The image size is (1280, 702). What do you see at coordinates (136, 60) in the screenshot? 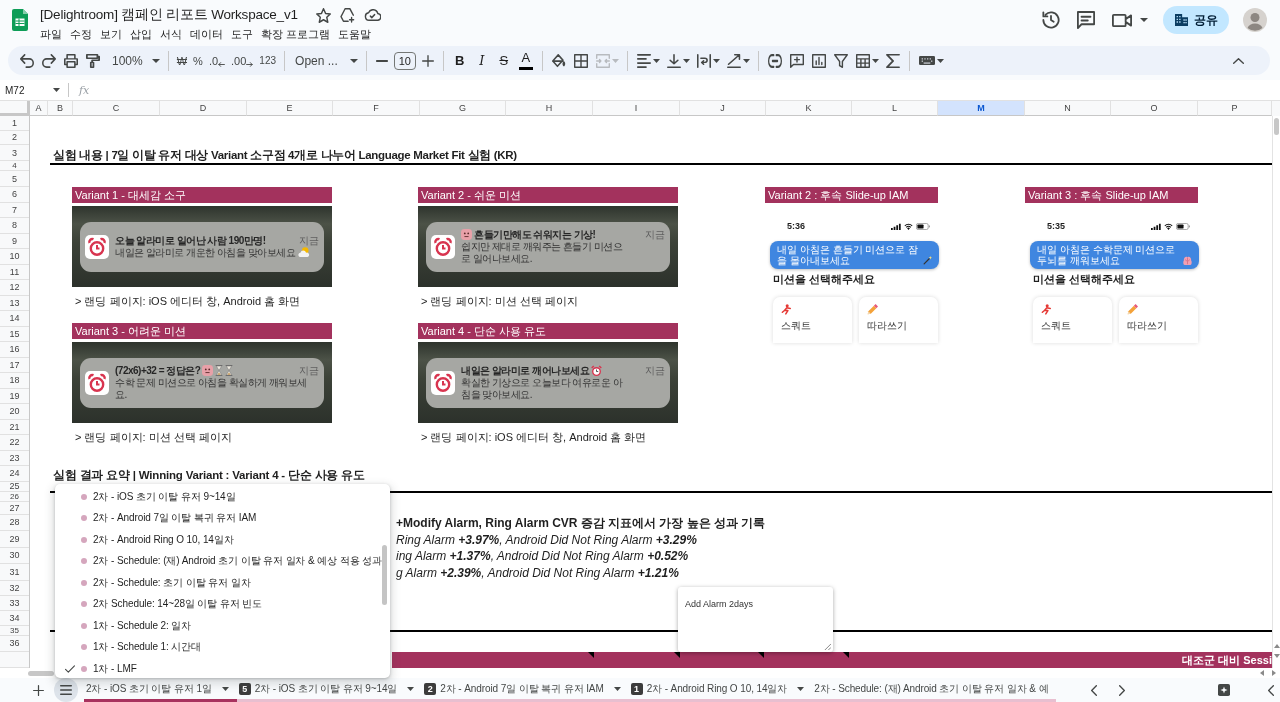
I see `zoom-dropdown: 100%` at bounding box center [136, 60].